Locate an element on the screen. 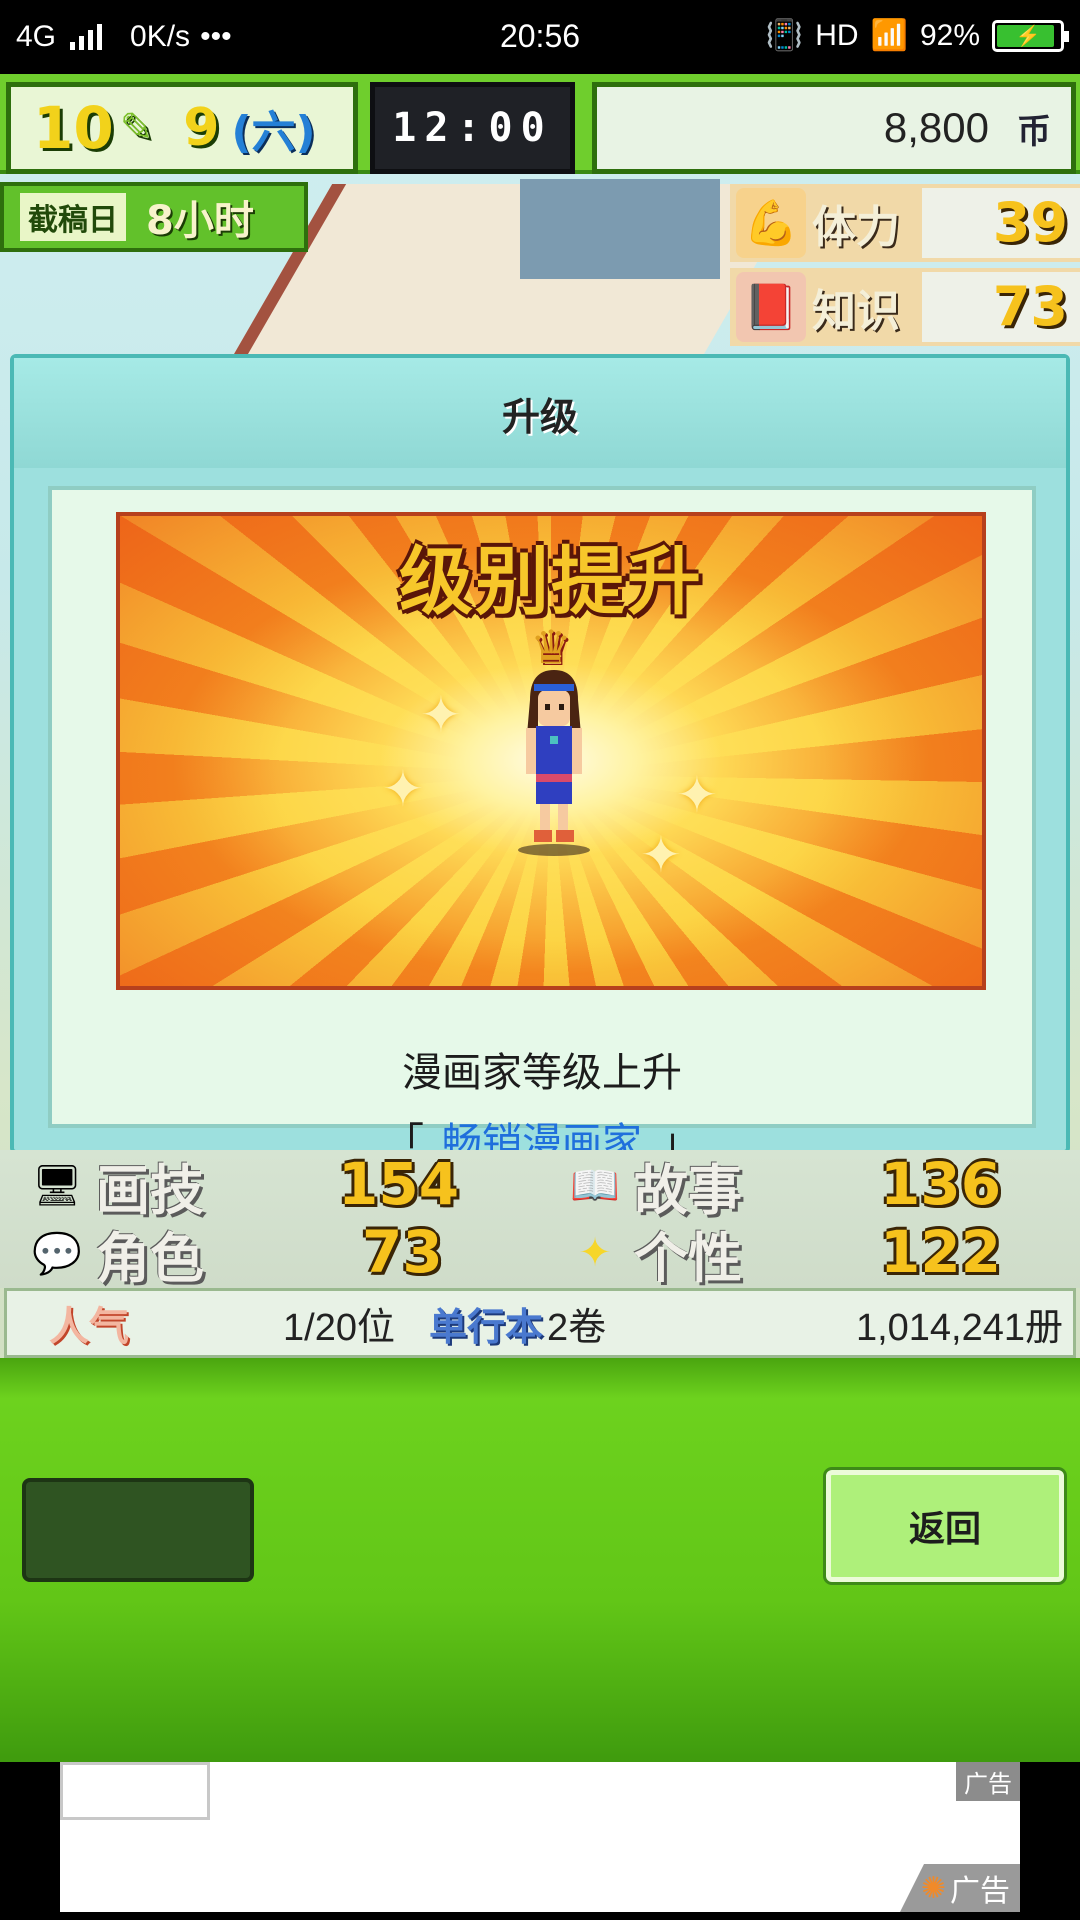 This screenshot has height=1920, width=1080. ad-placeholder is located at coordinates (135, 1791).